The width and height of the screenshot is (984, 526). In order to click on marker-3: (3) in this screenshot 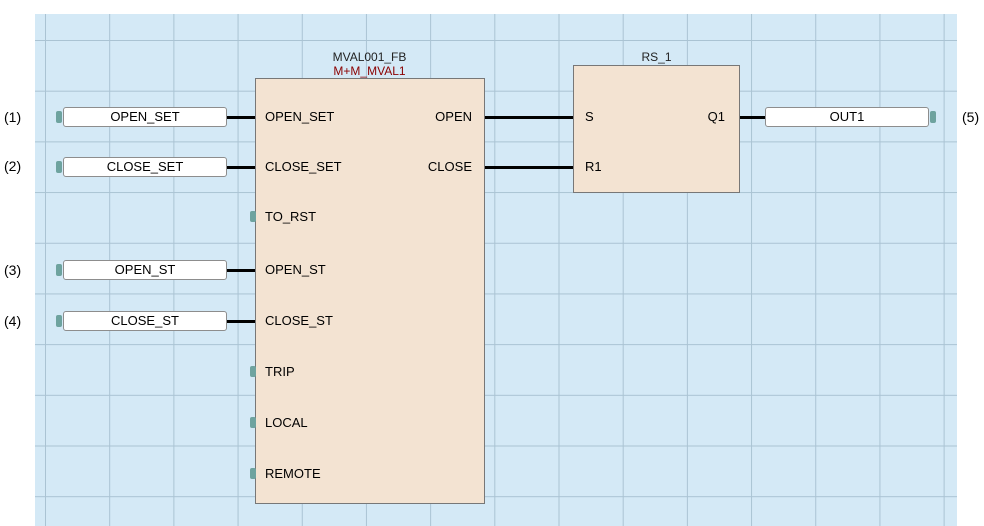, I will do `click(13, 270)`.